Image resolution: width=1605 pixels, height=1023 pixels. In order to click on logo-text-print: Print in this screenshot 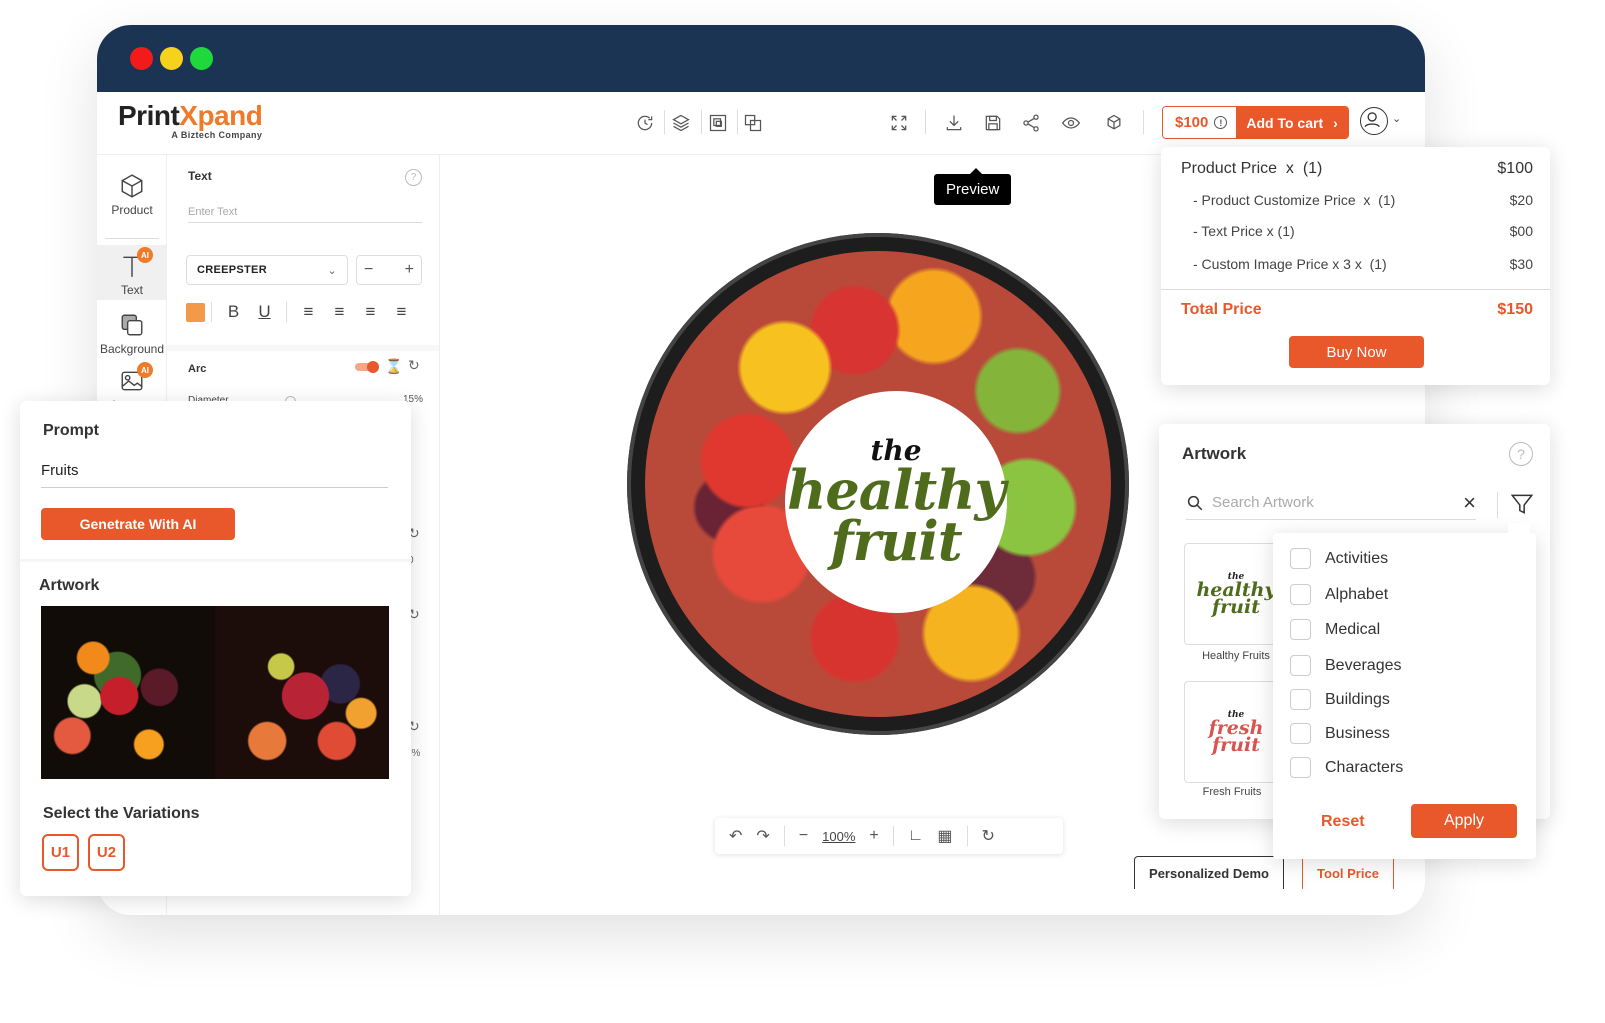, I will do `click(149, 115)`.